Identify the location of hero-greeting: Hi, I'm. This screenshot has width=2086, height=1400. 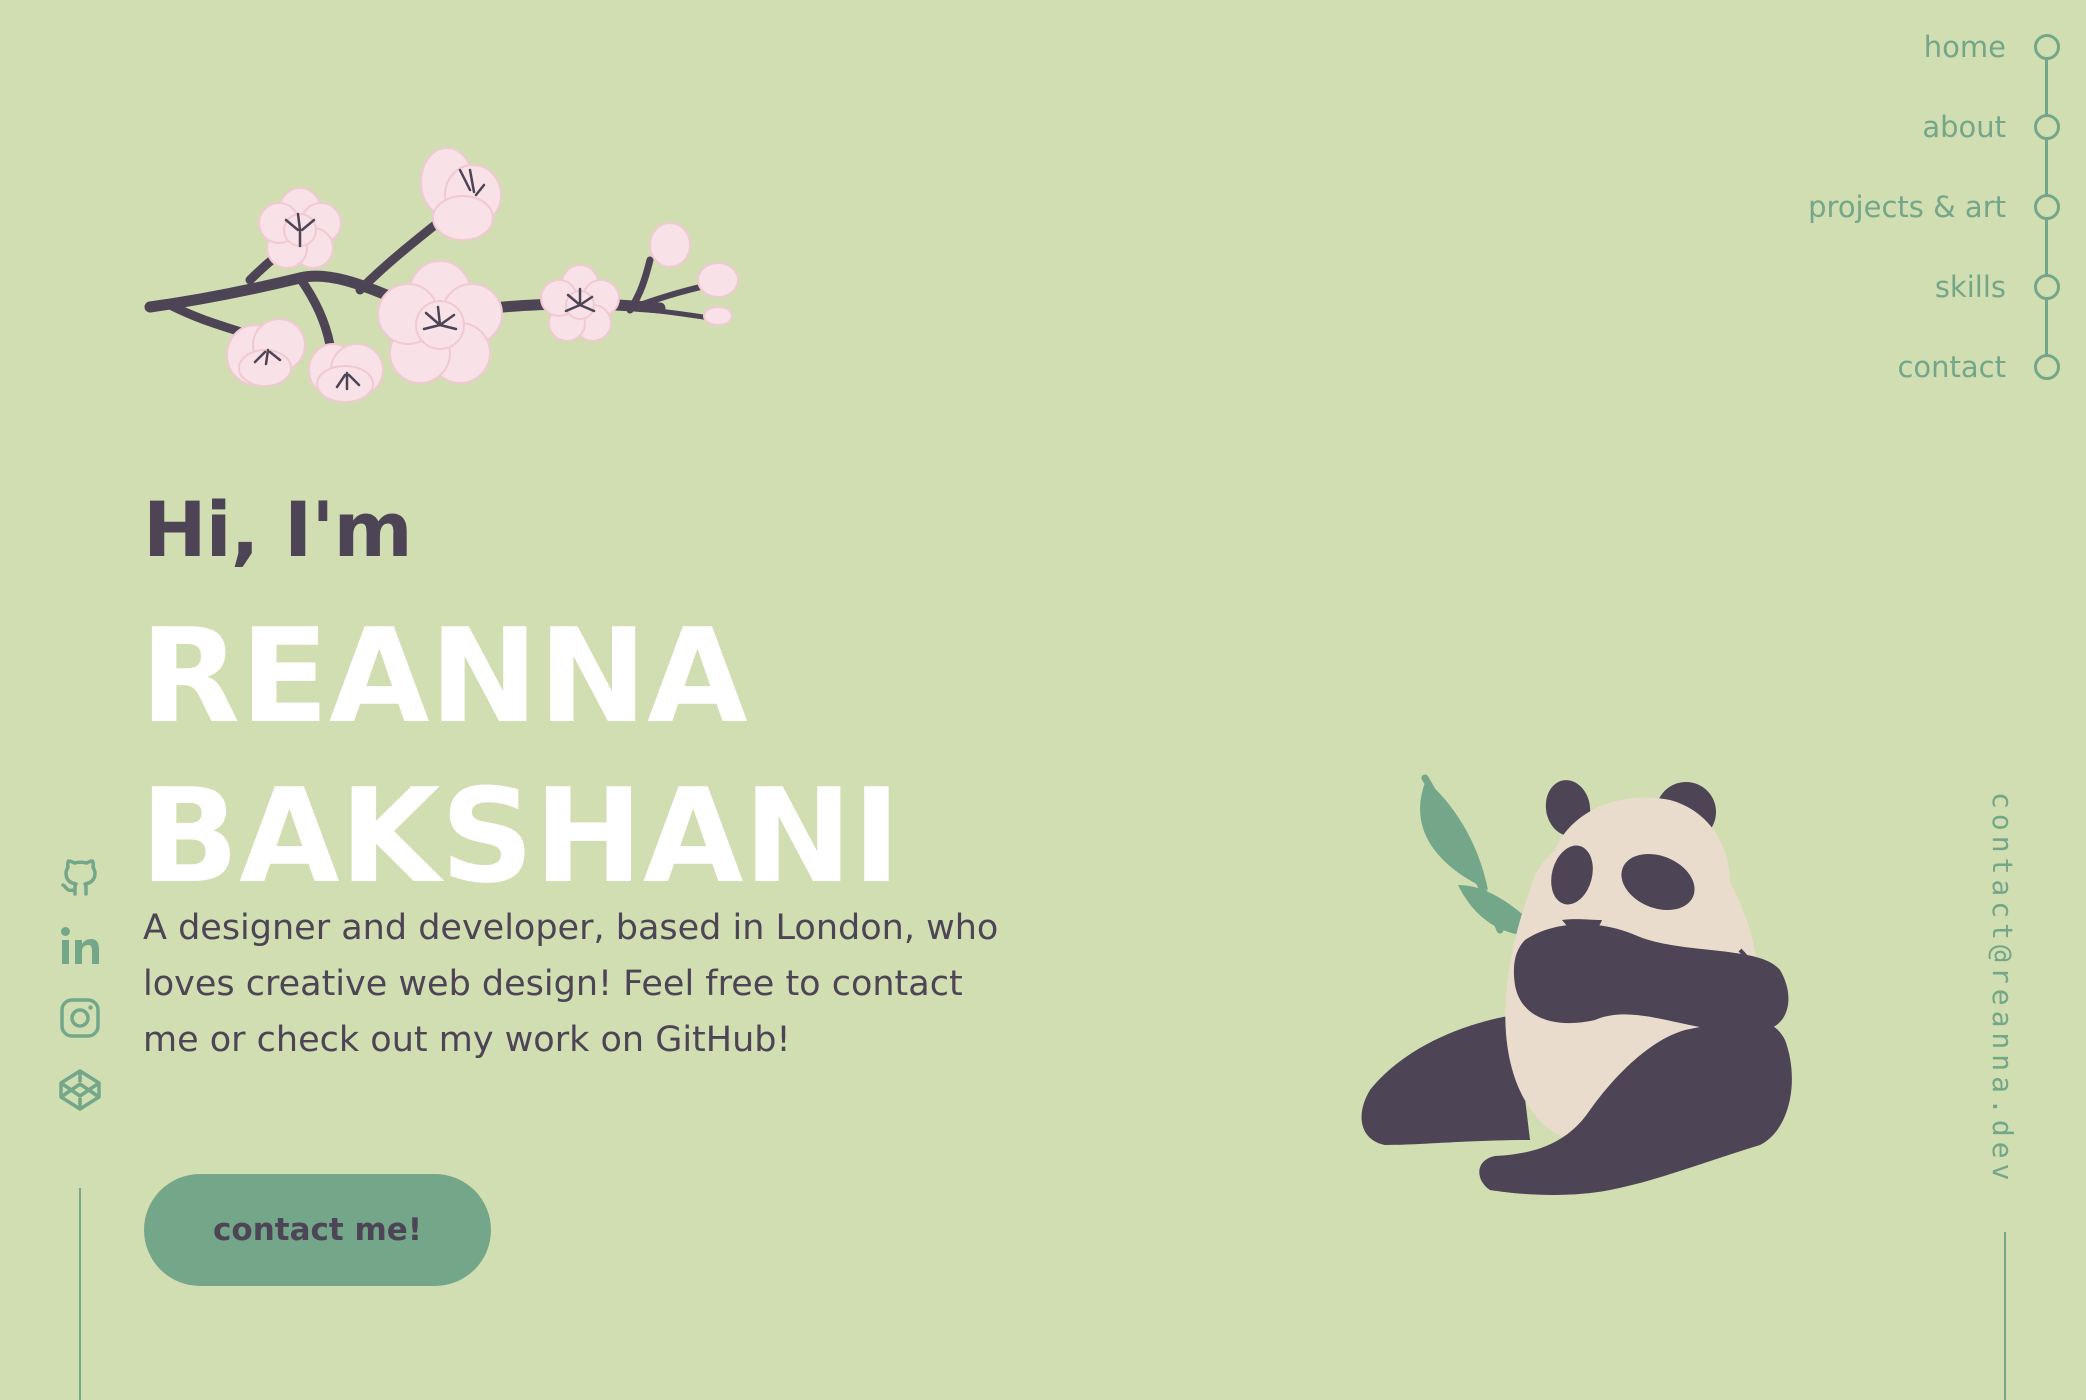
(278, 529).